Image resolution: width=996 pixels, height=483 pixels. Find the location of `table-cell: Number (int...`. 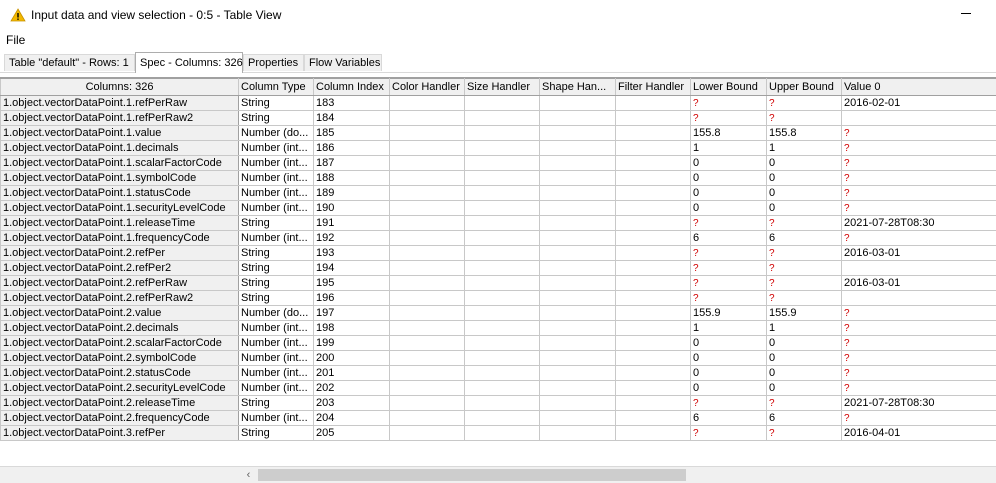

table-cell: Number (int... is located at coordinates (276, 358).